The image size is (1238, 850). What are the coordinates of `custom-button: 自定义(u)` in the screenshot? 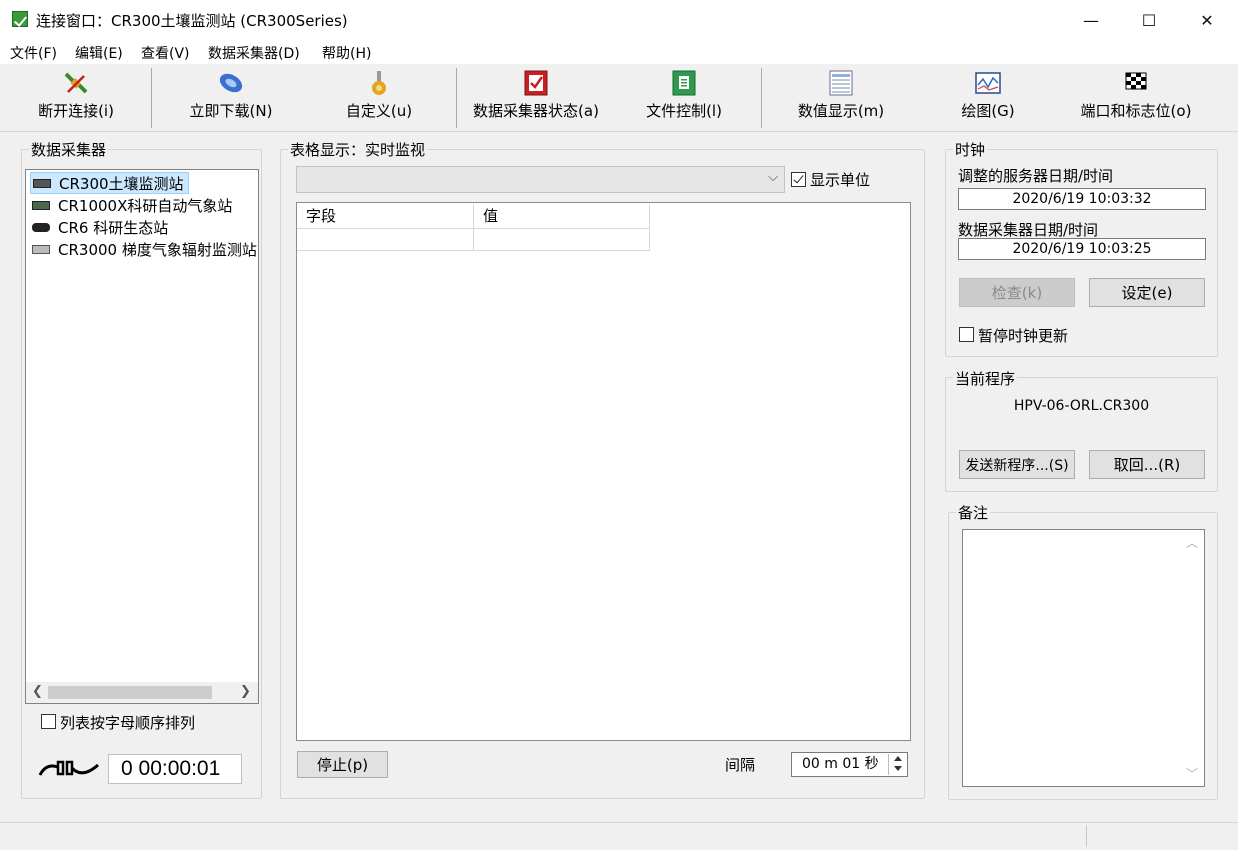 It's located at (379, 97).